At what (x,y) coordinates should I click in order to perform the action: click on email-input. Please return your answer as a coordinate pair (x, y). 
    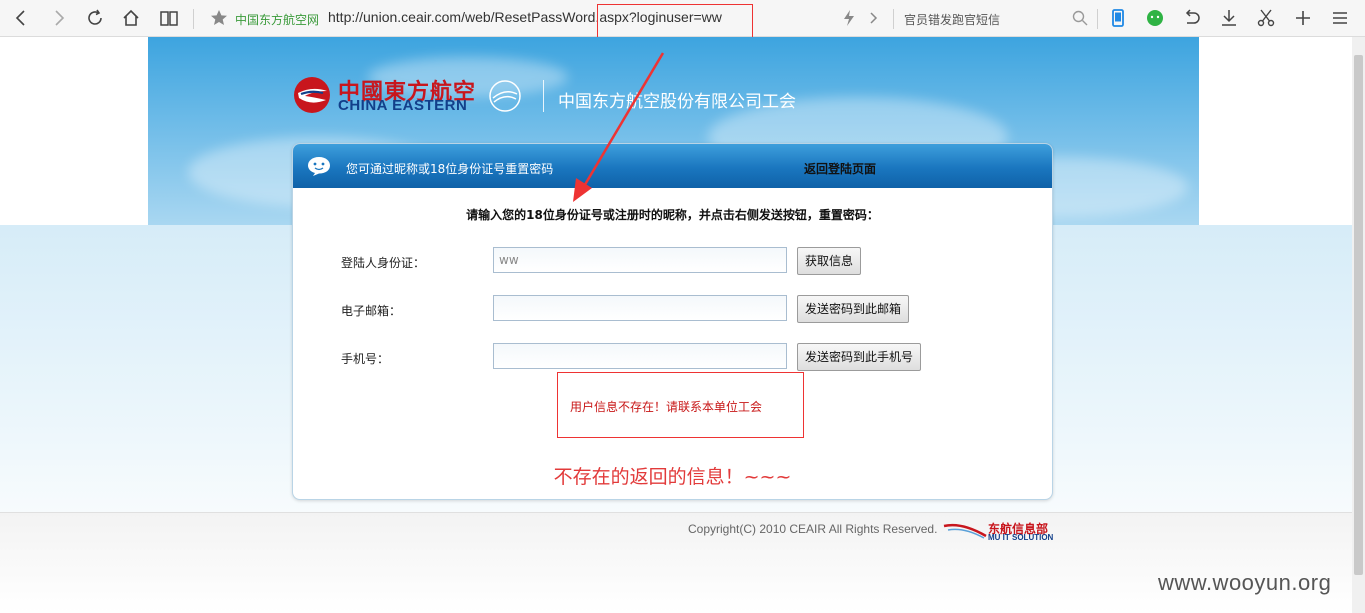
    Looking at the image, I should click on (640, 308).